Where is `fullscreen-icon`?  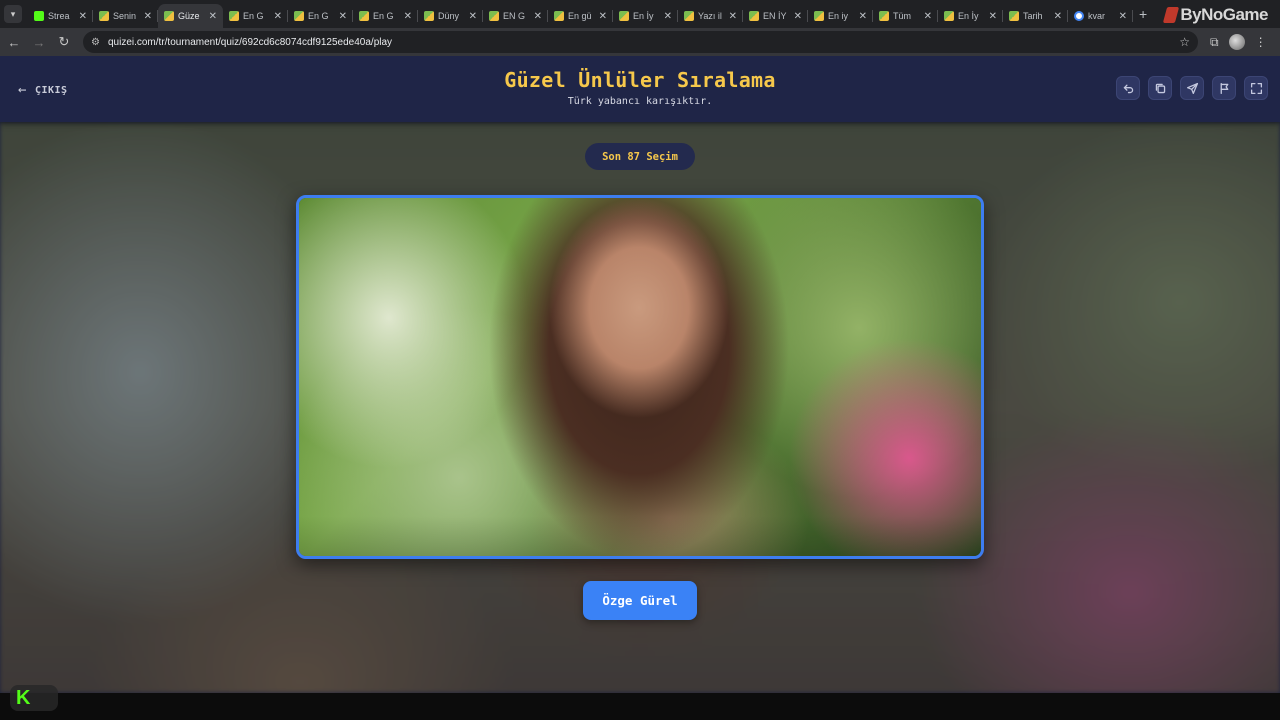
fullscreen-icon is located at coordinates (1256, 88).